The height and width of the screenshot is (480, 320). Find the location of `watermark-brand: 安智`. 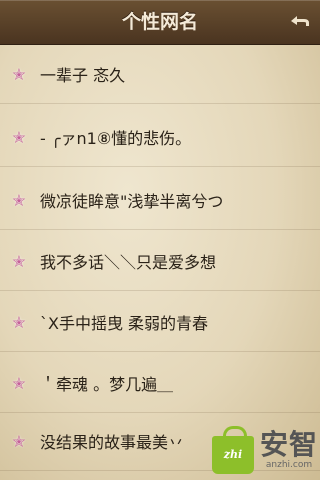

watermark-brand: 安智 is located at coordinates (289, 444).